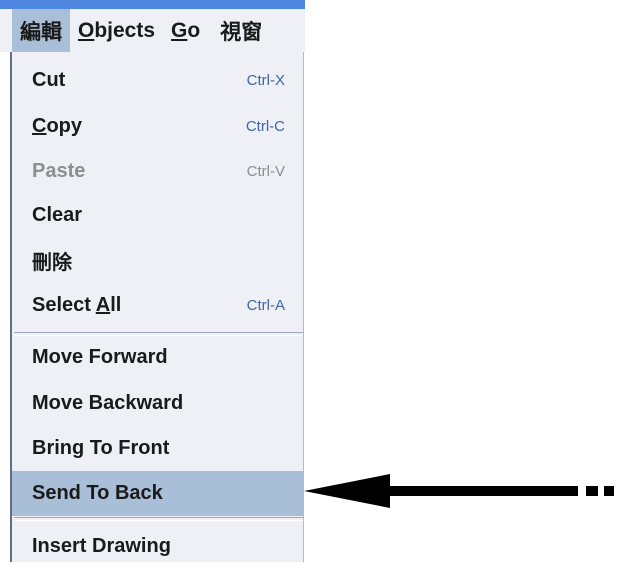 This screenshot has height=569, width=625. I want to click on menu-item-clear-label: Clear, so click(57, 215).